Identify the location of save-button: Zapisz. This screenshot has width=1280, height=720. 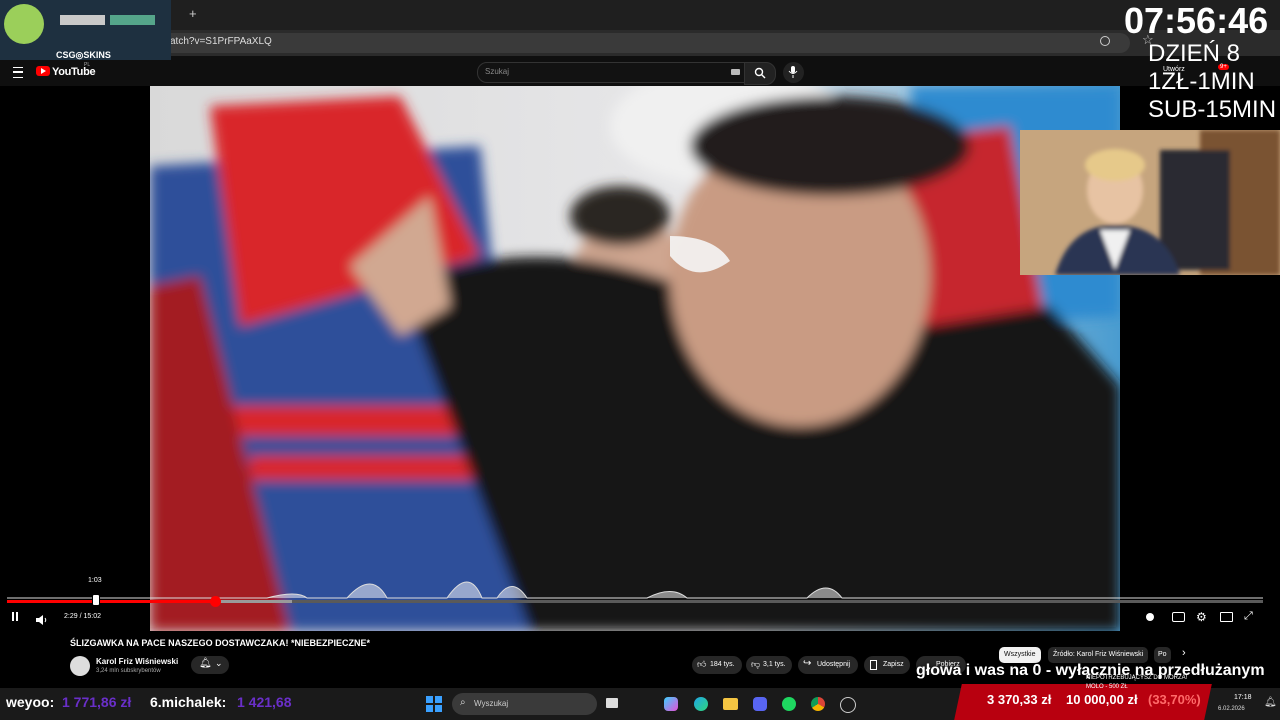
(887, 665).